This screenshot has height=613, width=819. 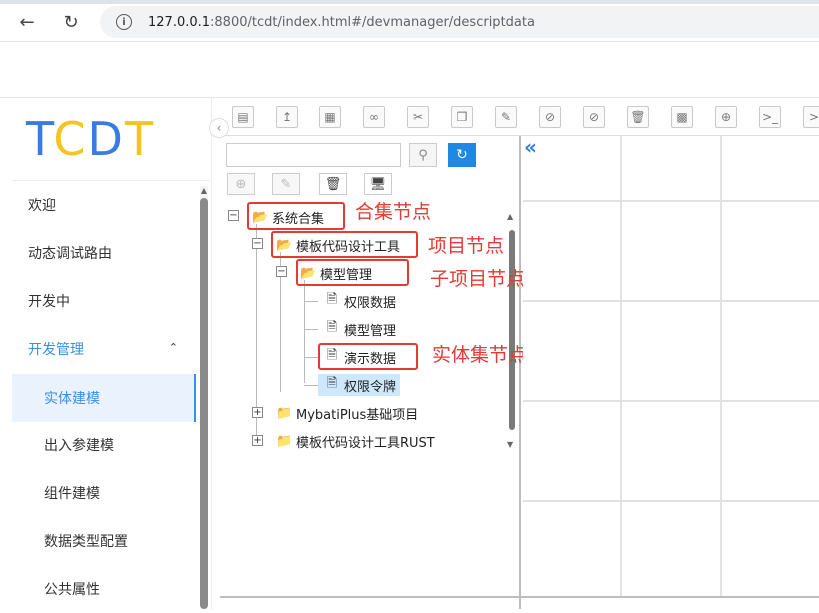 I want to click on sidebar-item-data-type-config: 数据类型配置, so click(x=99, y=541).